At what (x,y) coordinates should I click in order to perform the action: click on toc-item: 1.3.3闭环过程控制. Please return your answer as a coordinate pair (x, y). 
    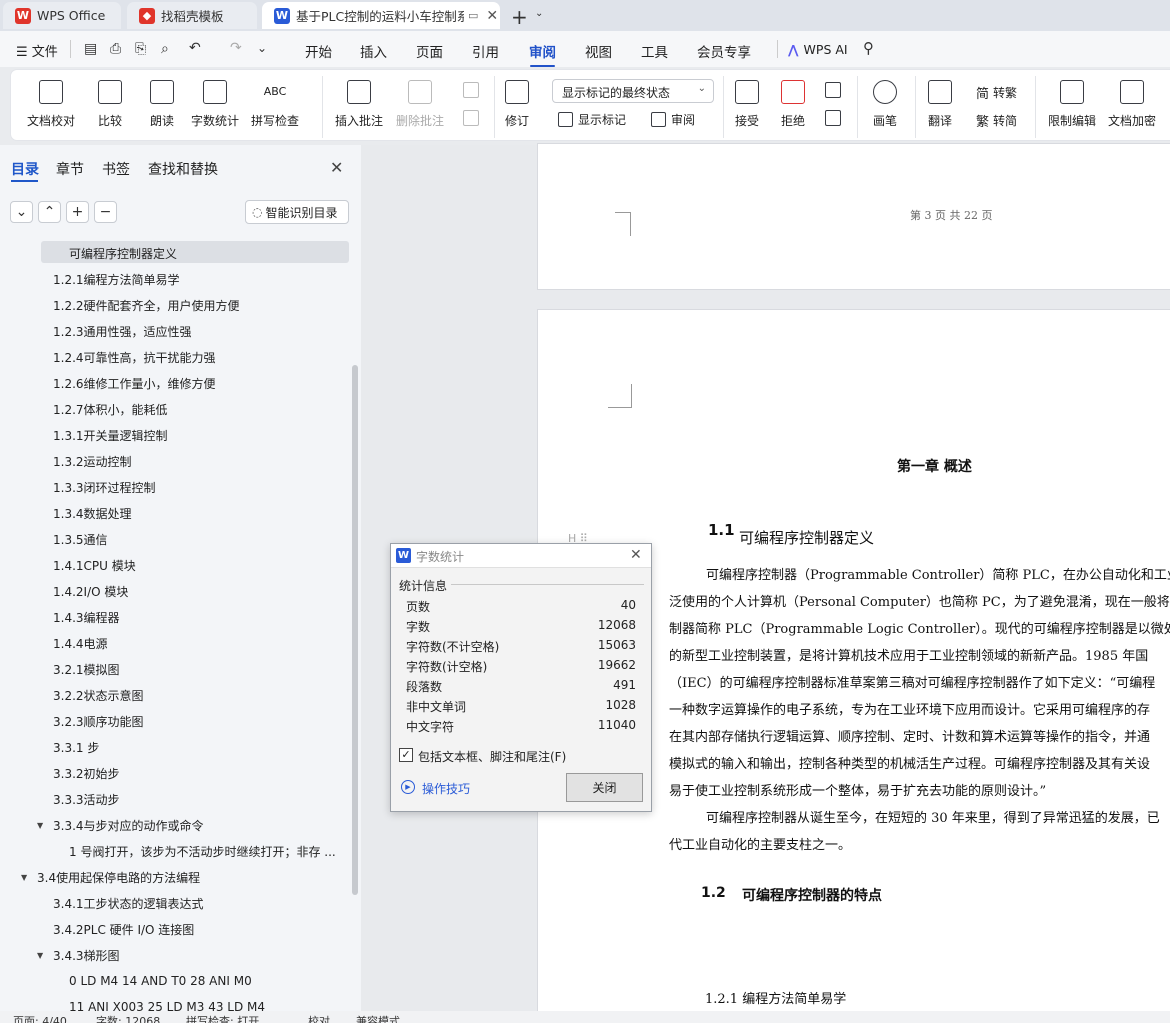
    Looking at the image, I should click on (176, 487).